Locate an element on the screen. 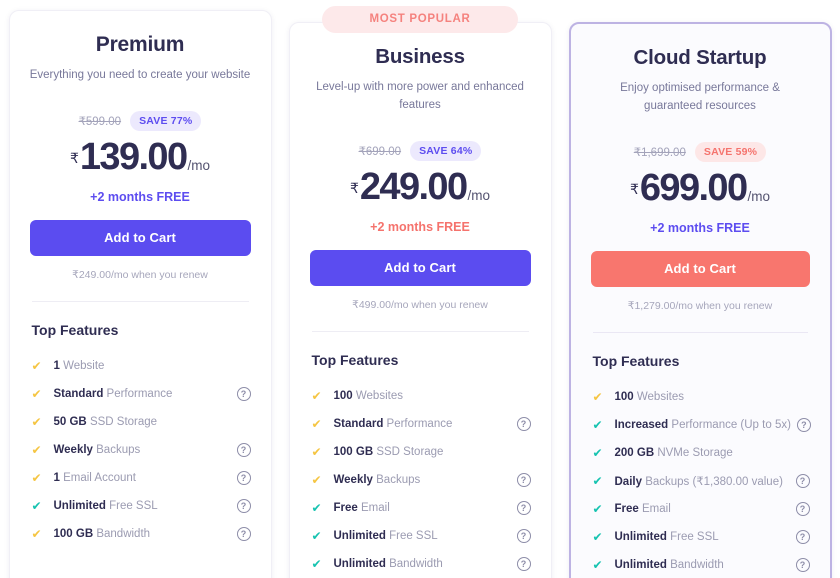 This screenshot has width=840, height=578. feature-label: 50 GB SSD Storage is located at coordinates (105, 421).